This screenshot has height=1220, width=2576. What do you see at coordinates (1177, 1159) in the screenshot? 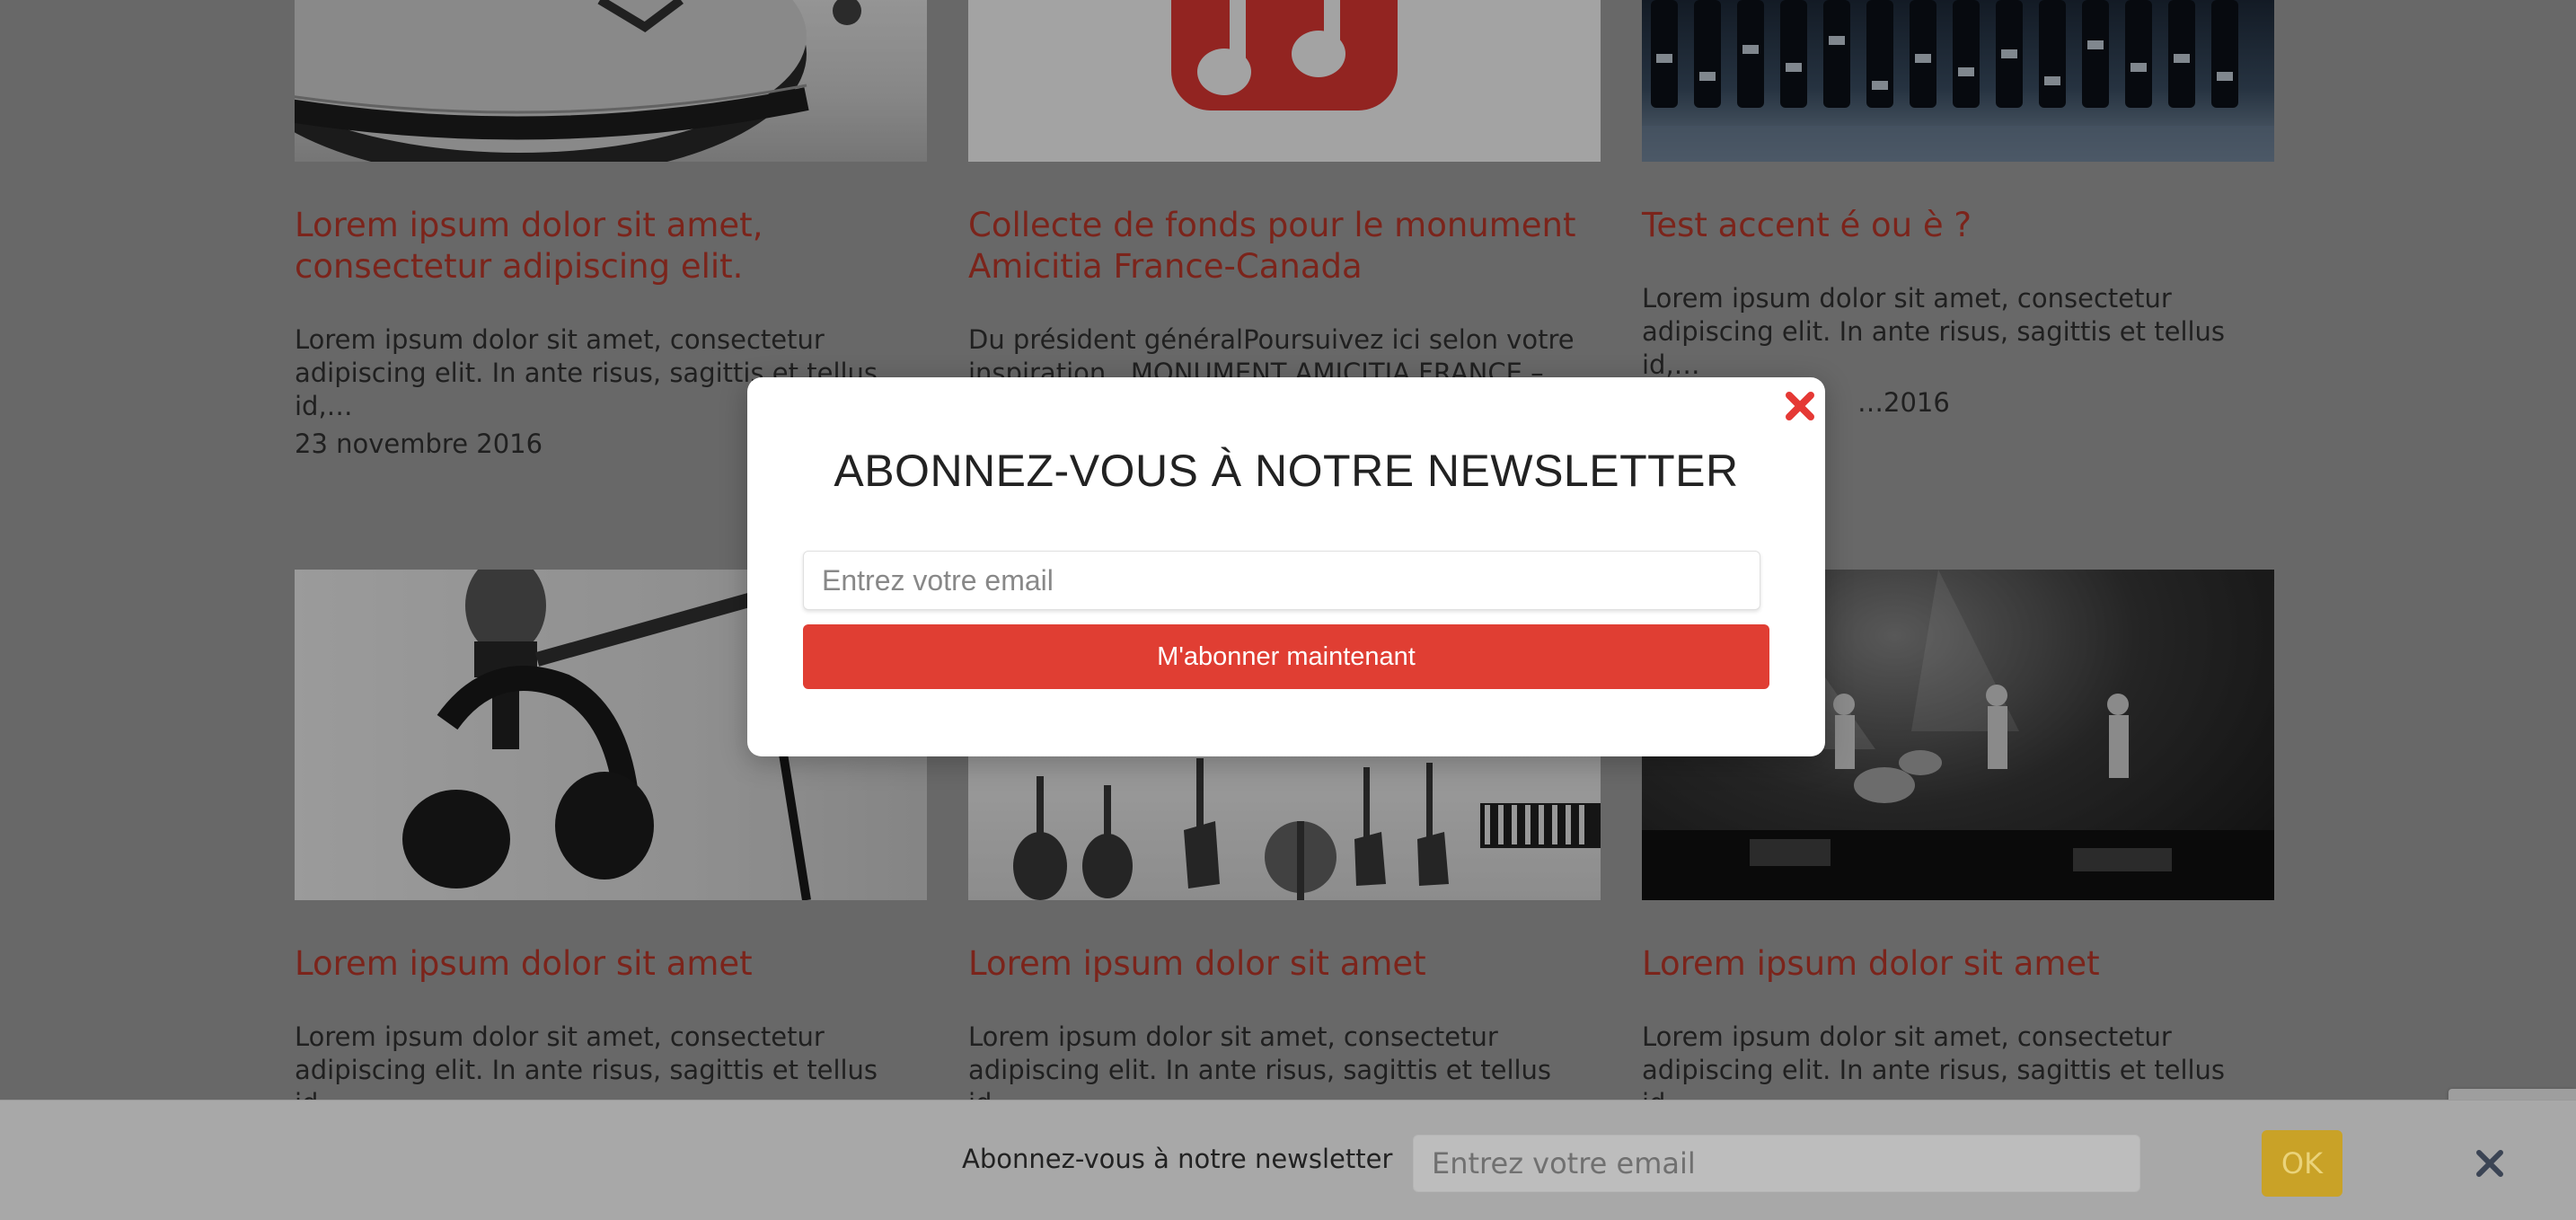
I see `bottom-bar-label: Abonnez-vous à notre newsletter` at bounding box center [1177, 1159].